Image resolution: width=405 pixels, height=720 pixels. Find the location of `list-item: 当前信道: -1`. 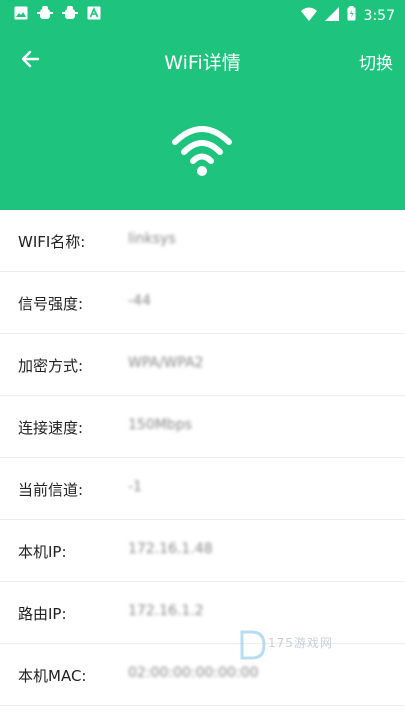

list-item: 当前信道: -1 is located at coordinates (202, 489).